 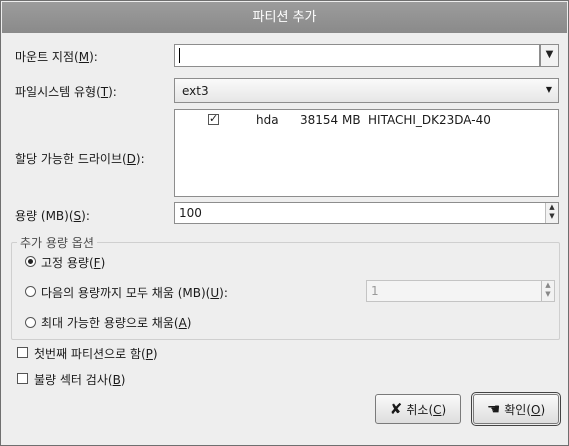 I want to click on size-spin-buttons: ▲ ▼, so click(x=551, y=213).